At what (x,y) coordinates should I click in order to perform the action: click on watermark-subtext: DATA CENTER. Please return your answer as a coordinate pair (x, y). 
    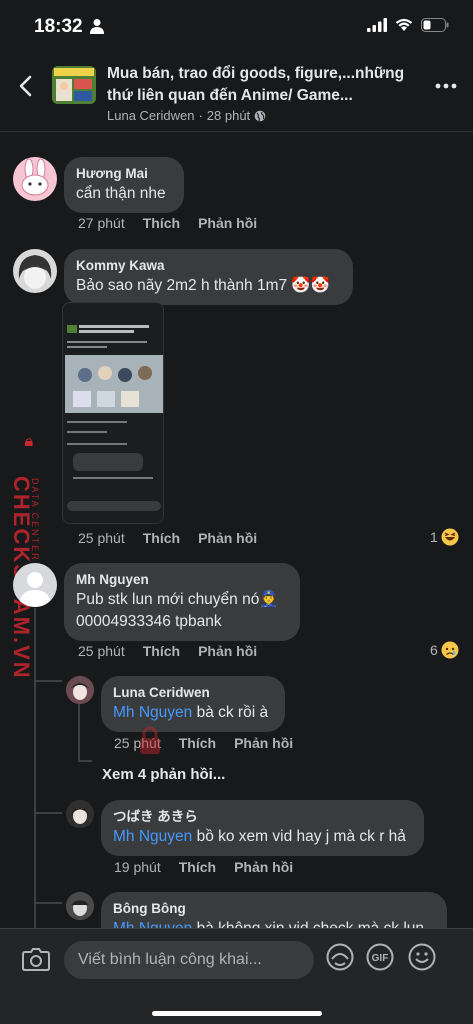
    Looking at the image, I should click on (35, 520).